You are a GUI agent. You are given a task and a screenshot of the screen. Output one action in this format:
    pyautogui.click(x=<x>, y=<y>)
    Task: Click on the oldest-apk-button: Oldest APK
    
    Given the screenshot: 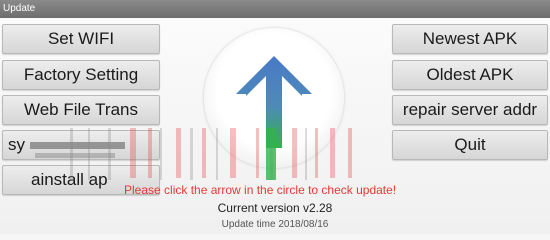 What is the action you would take?
    pyautogui.click(x=470, y=75)
    